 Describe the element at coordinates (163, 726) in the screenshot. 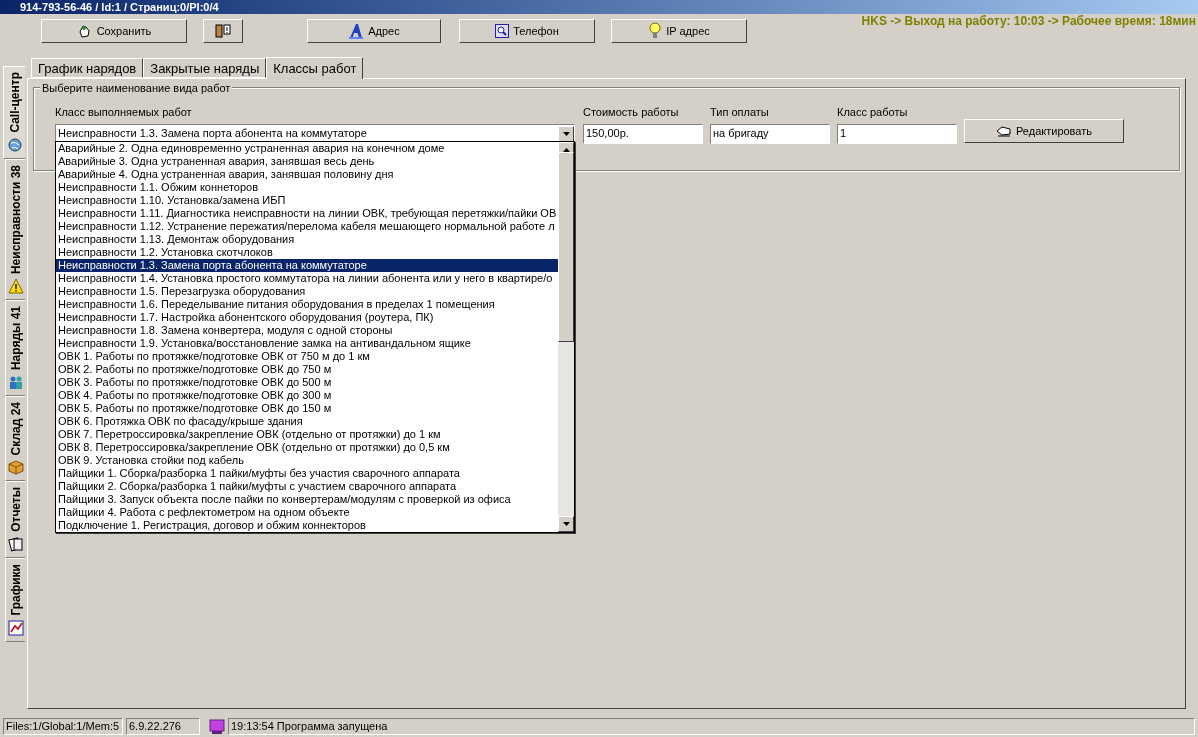

I see `status-panel: 6.9.22.276` at that location.